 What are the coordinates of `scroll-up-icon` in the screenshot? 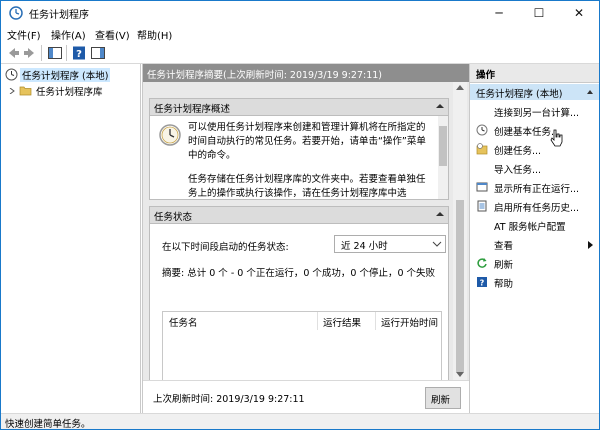 It's located at (460, 87).